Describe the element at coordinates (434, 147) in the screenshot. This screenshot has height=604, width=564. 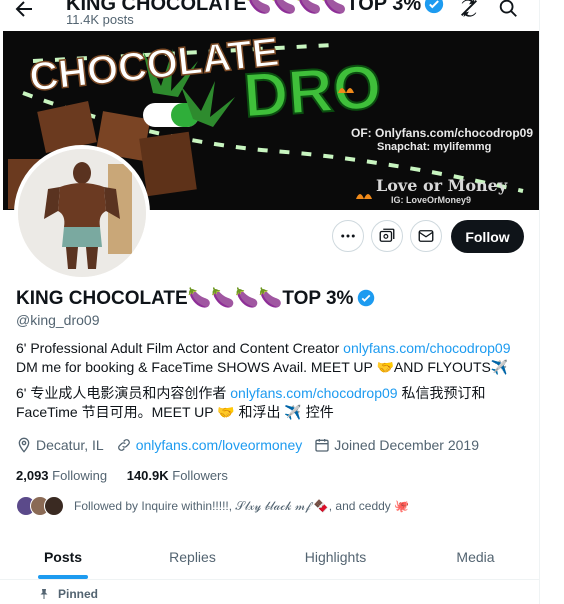
I see `banner-snapchat-text: Snapchat: mylifemmg` at that location.